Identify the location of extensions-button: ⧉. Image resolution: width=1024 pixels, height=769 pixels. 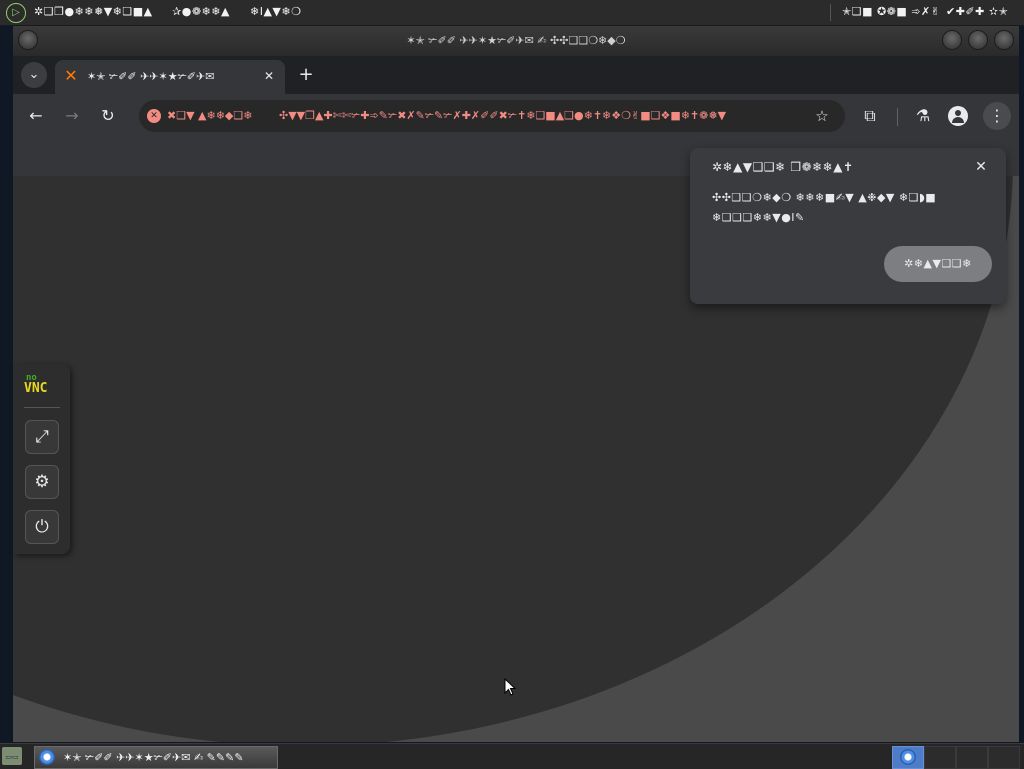
(870, 116).